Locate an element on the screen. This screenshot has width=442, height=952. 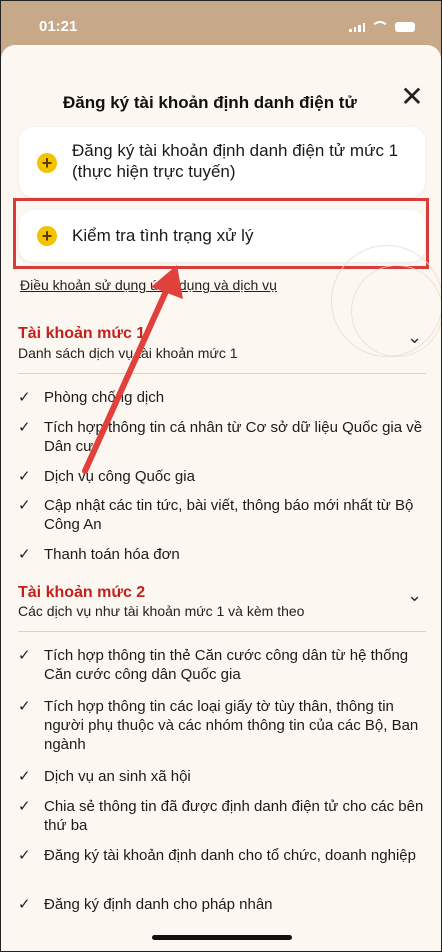
arrow-shaft is located at coordinates (126, 380).